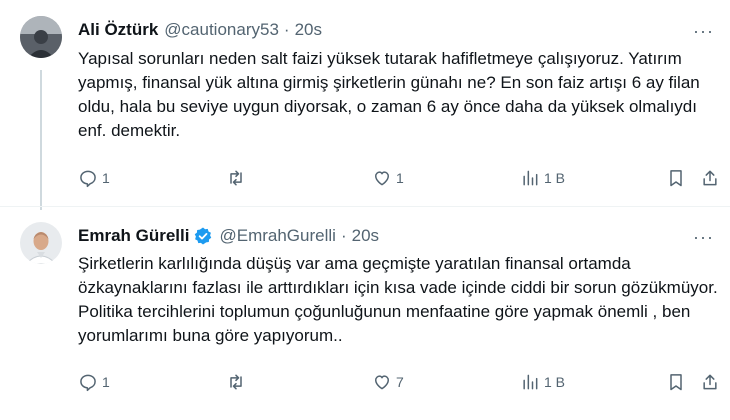 The image size is (730, 420). What do you see at coordinates (203, 236) in the screenshot?
I see `verified-badge-icon` at bounding box center [203, 236].